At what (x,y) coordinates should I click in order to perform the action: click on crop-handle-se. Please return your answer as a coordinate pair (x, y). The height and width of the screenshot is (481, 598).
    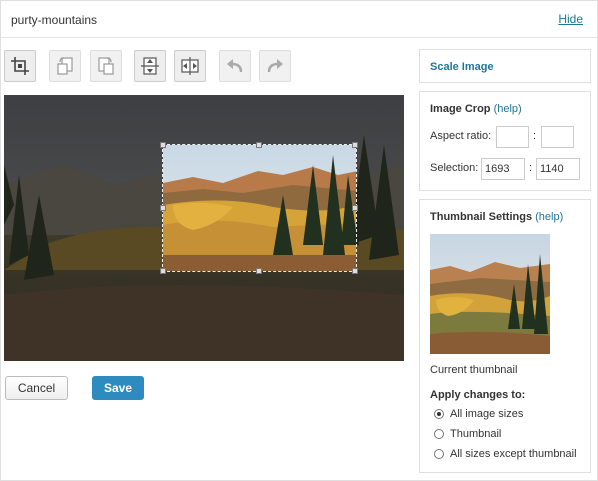
    Looking at the image, I should click on (355, 271).